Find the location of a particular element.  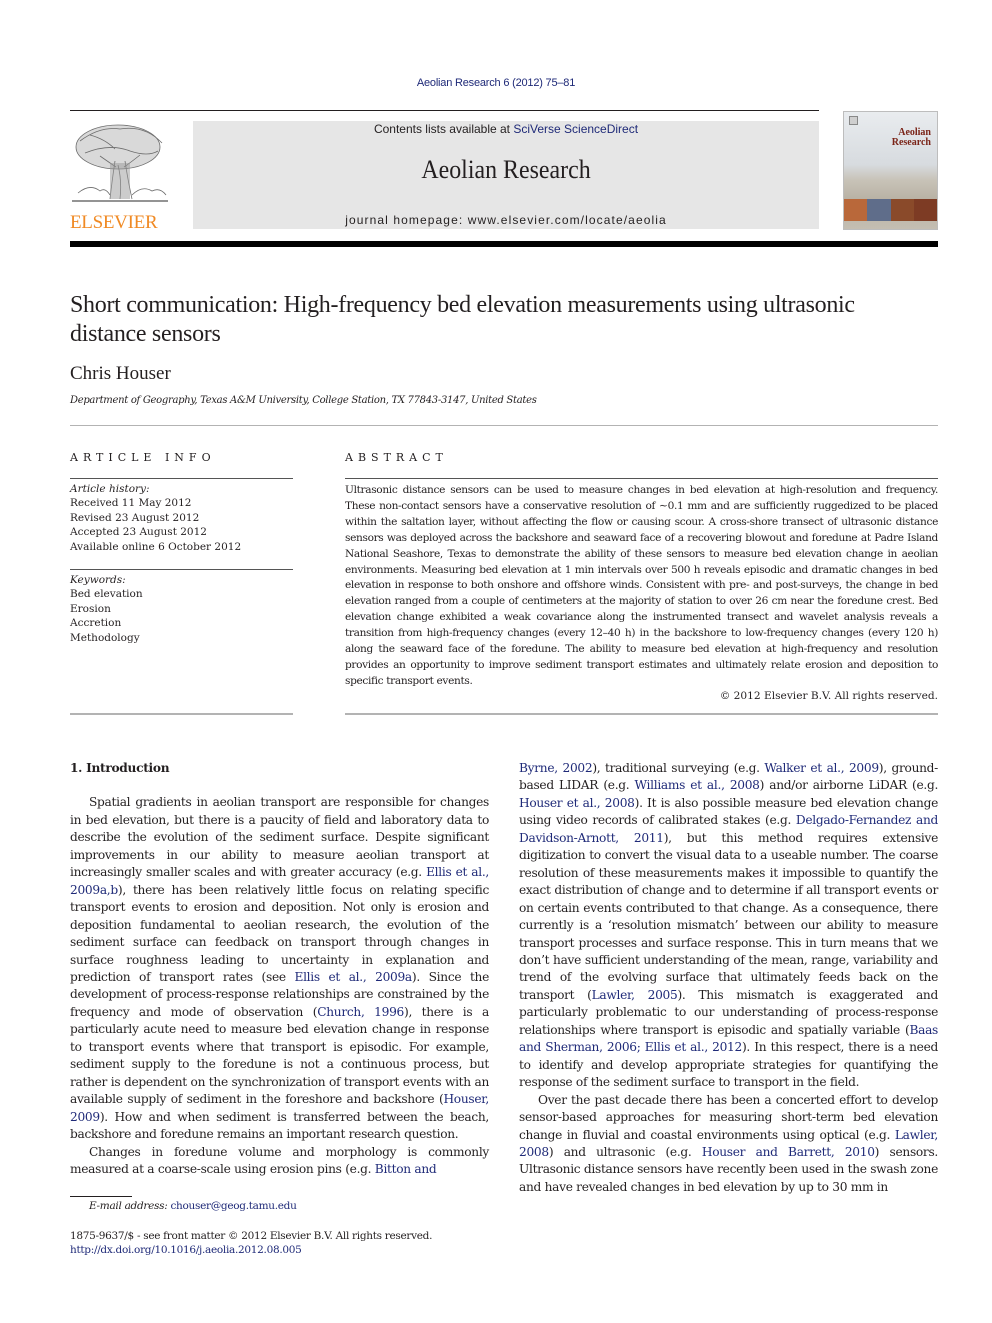

citation-link: Bitton and is located at coordinates (406, 1169).